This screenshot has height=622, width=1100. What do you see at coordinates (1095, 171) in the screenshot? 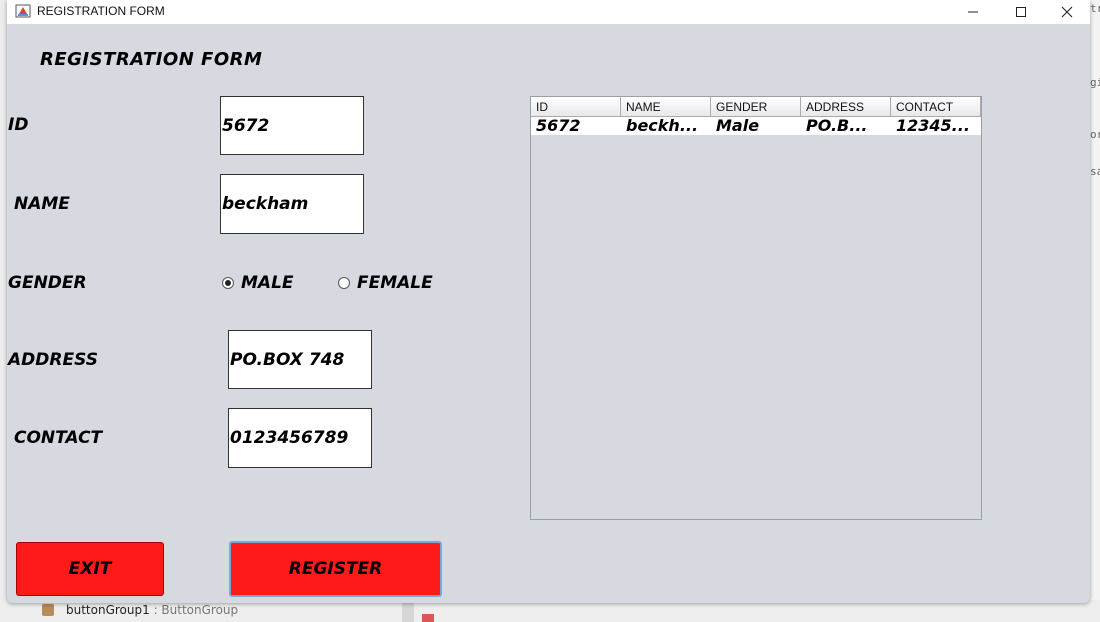
I see `edge-fragment: sa` at bounding box center [1095, 171].